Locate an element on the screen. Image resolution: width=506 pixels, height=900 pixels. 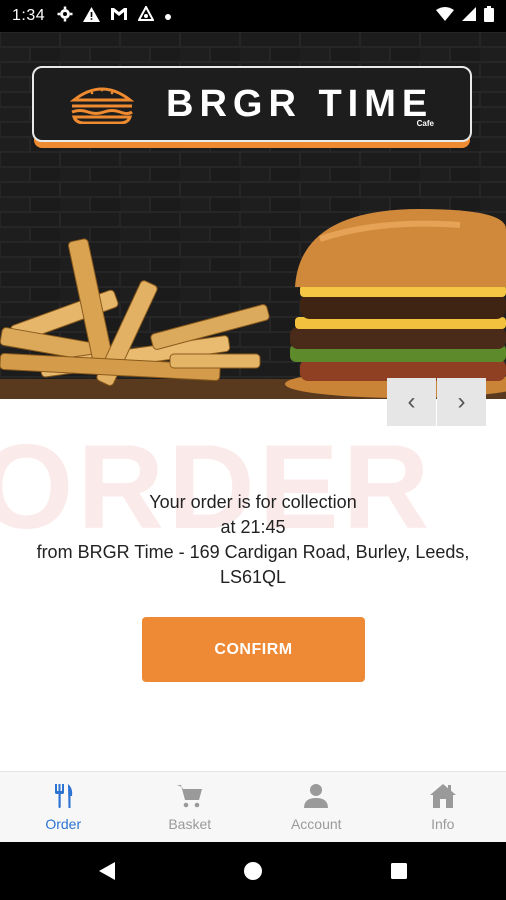
tab-basket-label: Basket is located at coordinates (190, 824).